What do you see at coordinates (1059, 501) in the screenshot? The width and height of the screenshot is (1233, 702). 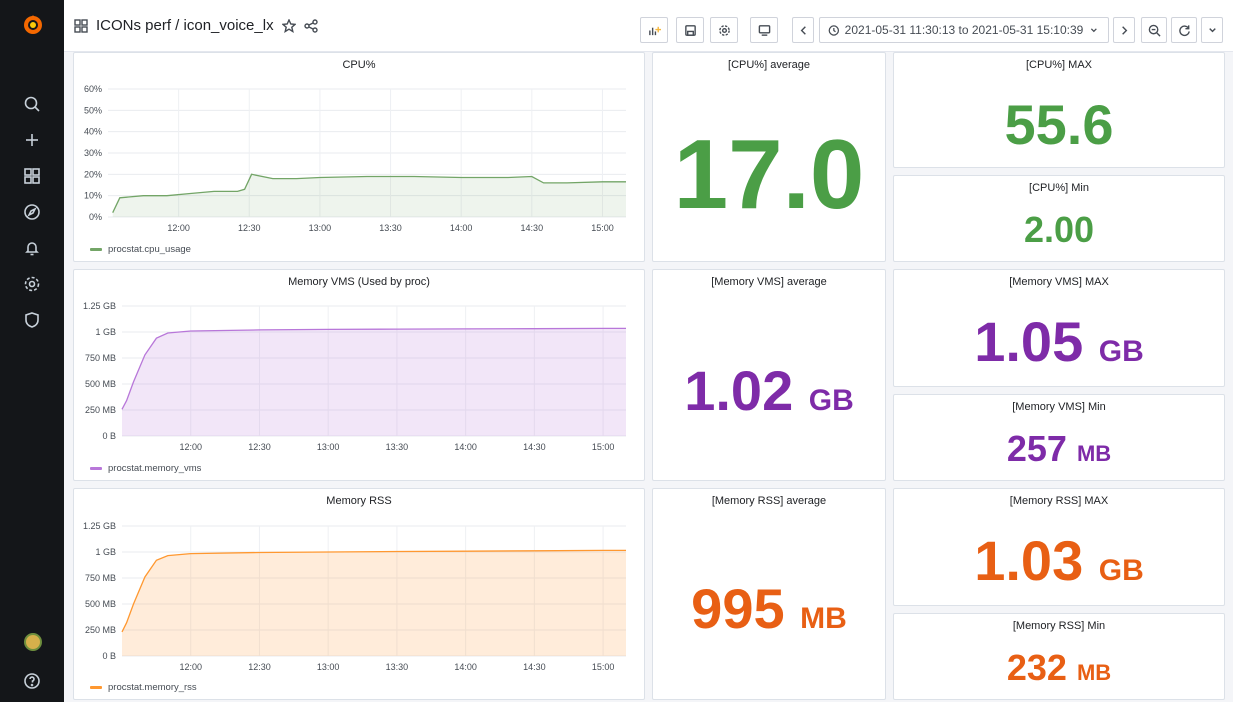 I see `panel-title: [Memory RSS] MAX` at bounding box center [1059, 501].